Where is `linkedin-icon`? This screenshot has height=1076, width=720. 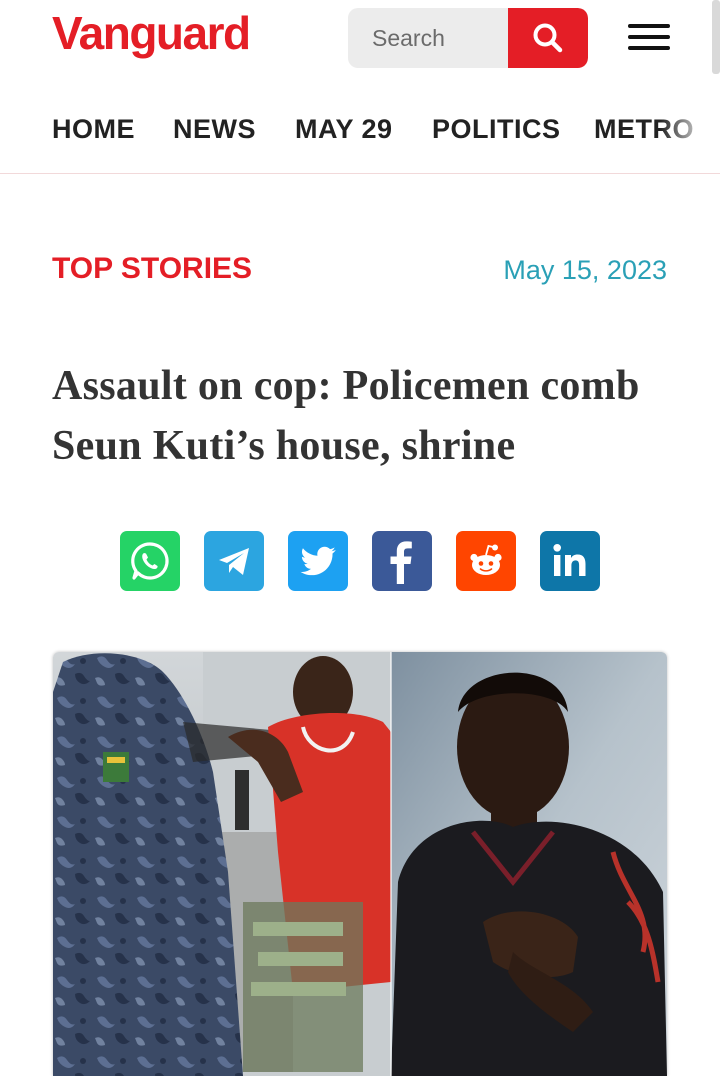
linkedin-icon is located at coordinates (569, 560).